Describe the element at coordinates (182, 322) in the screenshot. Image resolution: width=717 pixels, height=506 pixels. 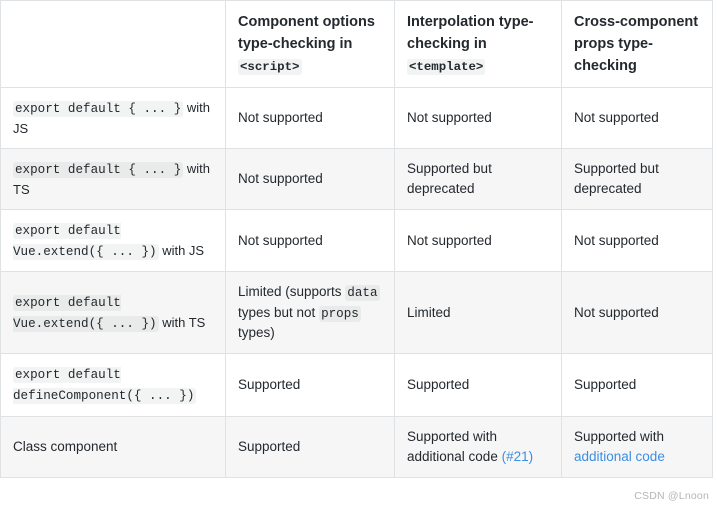
I see `row-label-suffix: with TS` at that location.